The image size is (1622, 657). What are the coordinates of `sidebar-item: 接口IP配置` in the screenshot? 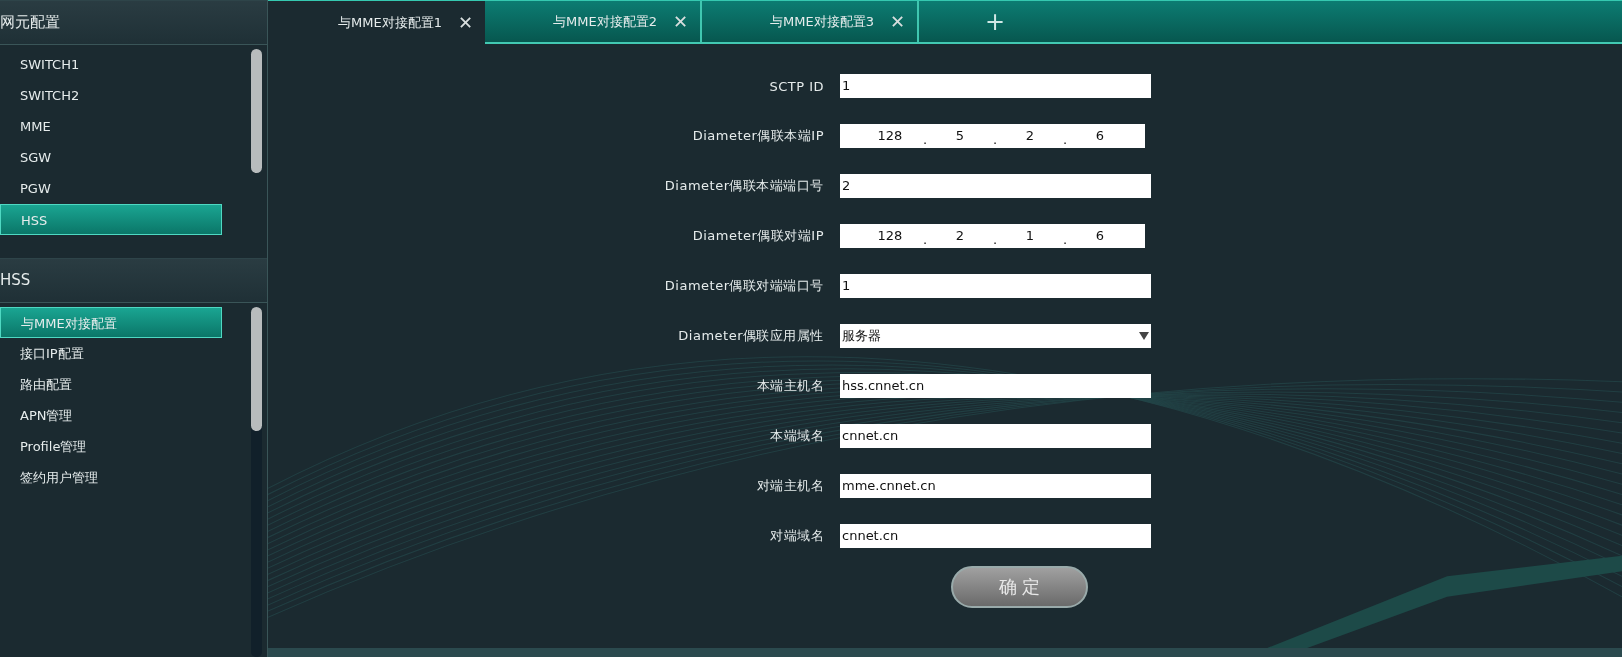 It's located at (111, 353).